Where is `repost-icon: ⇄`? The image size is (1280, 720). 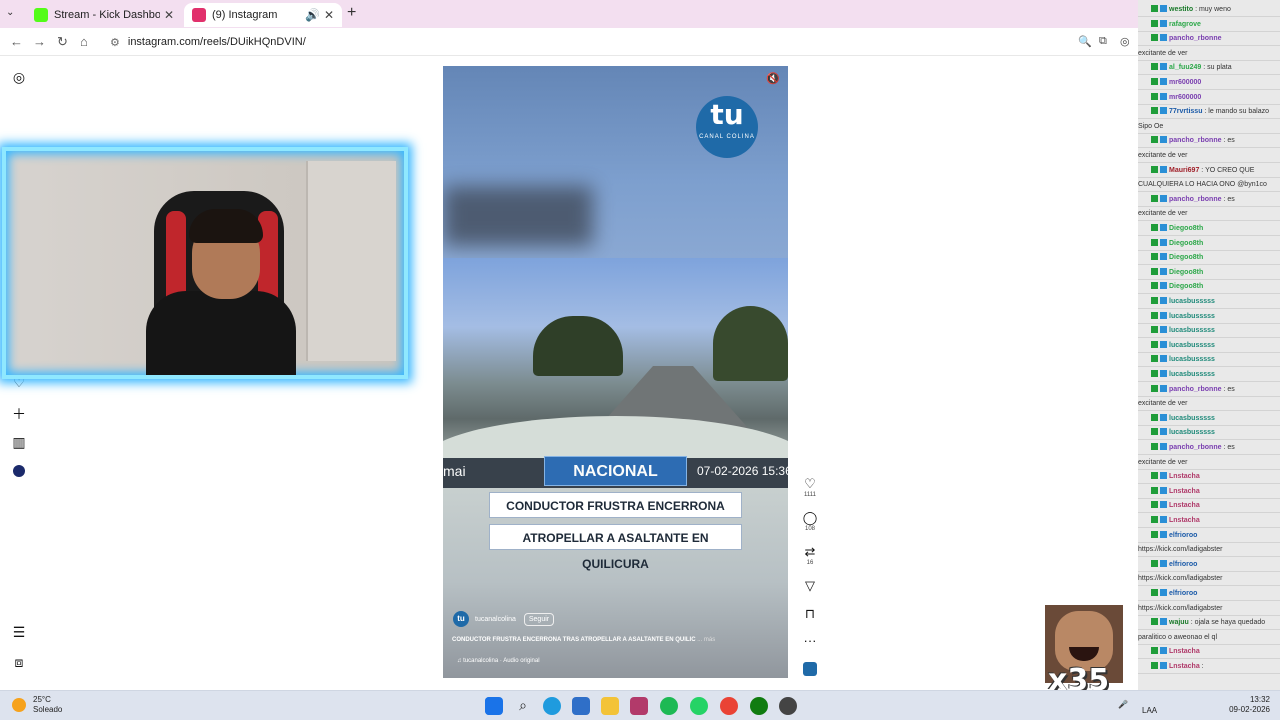
repost-icon: ⇄ is located at coordinates (810, 552).